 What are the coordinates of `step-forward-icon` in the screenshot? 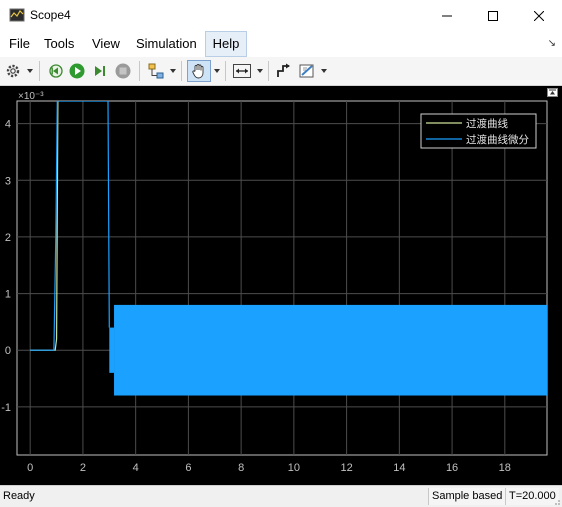 It's located at (100, 71).